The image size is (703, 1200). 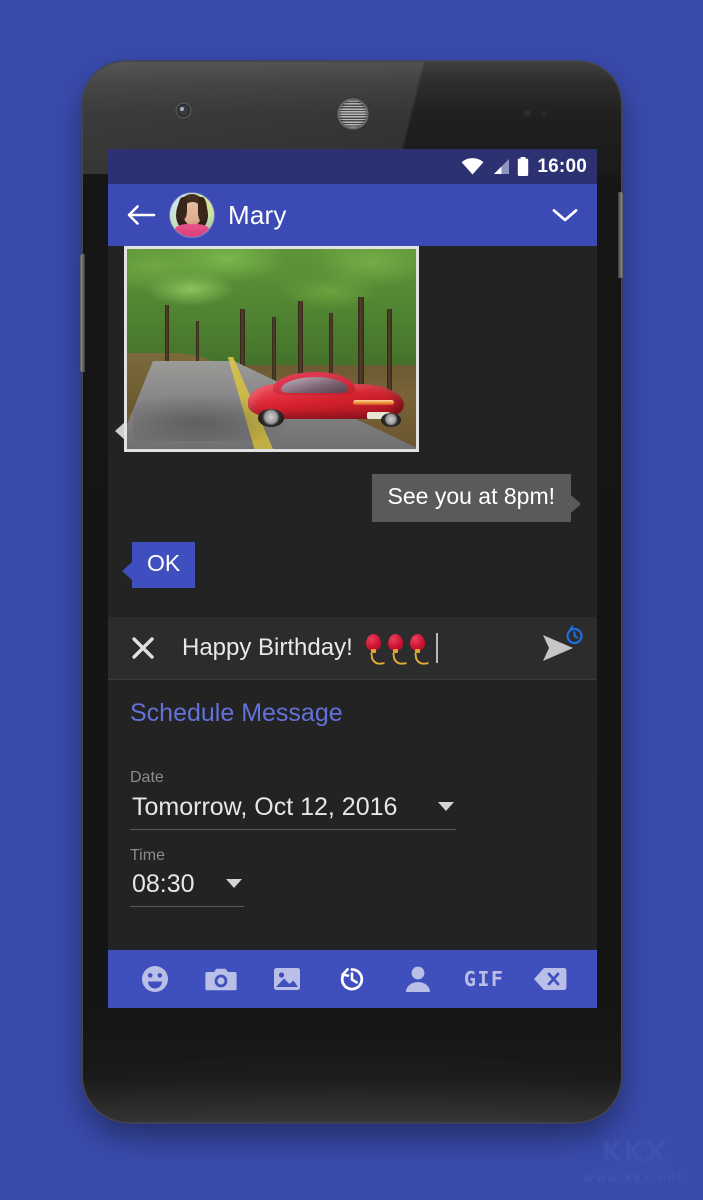 What do you see at coordinates (352, 877) in the screenshot?
I see `time-field: Time 08:30` at bounding box center [352, 877].